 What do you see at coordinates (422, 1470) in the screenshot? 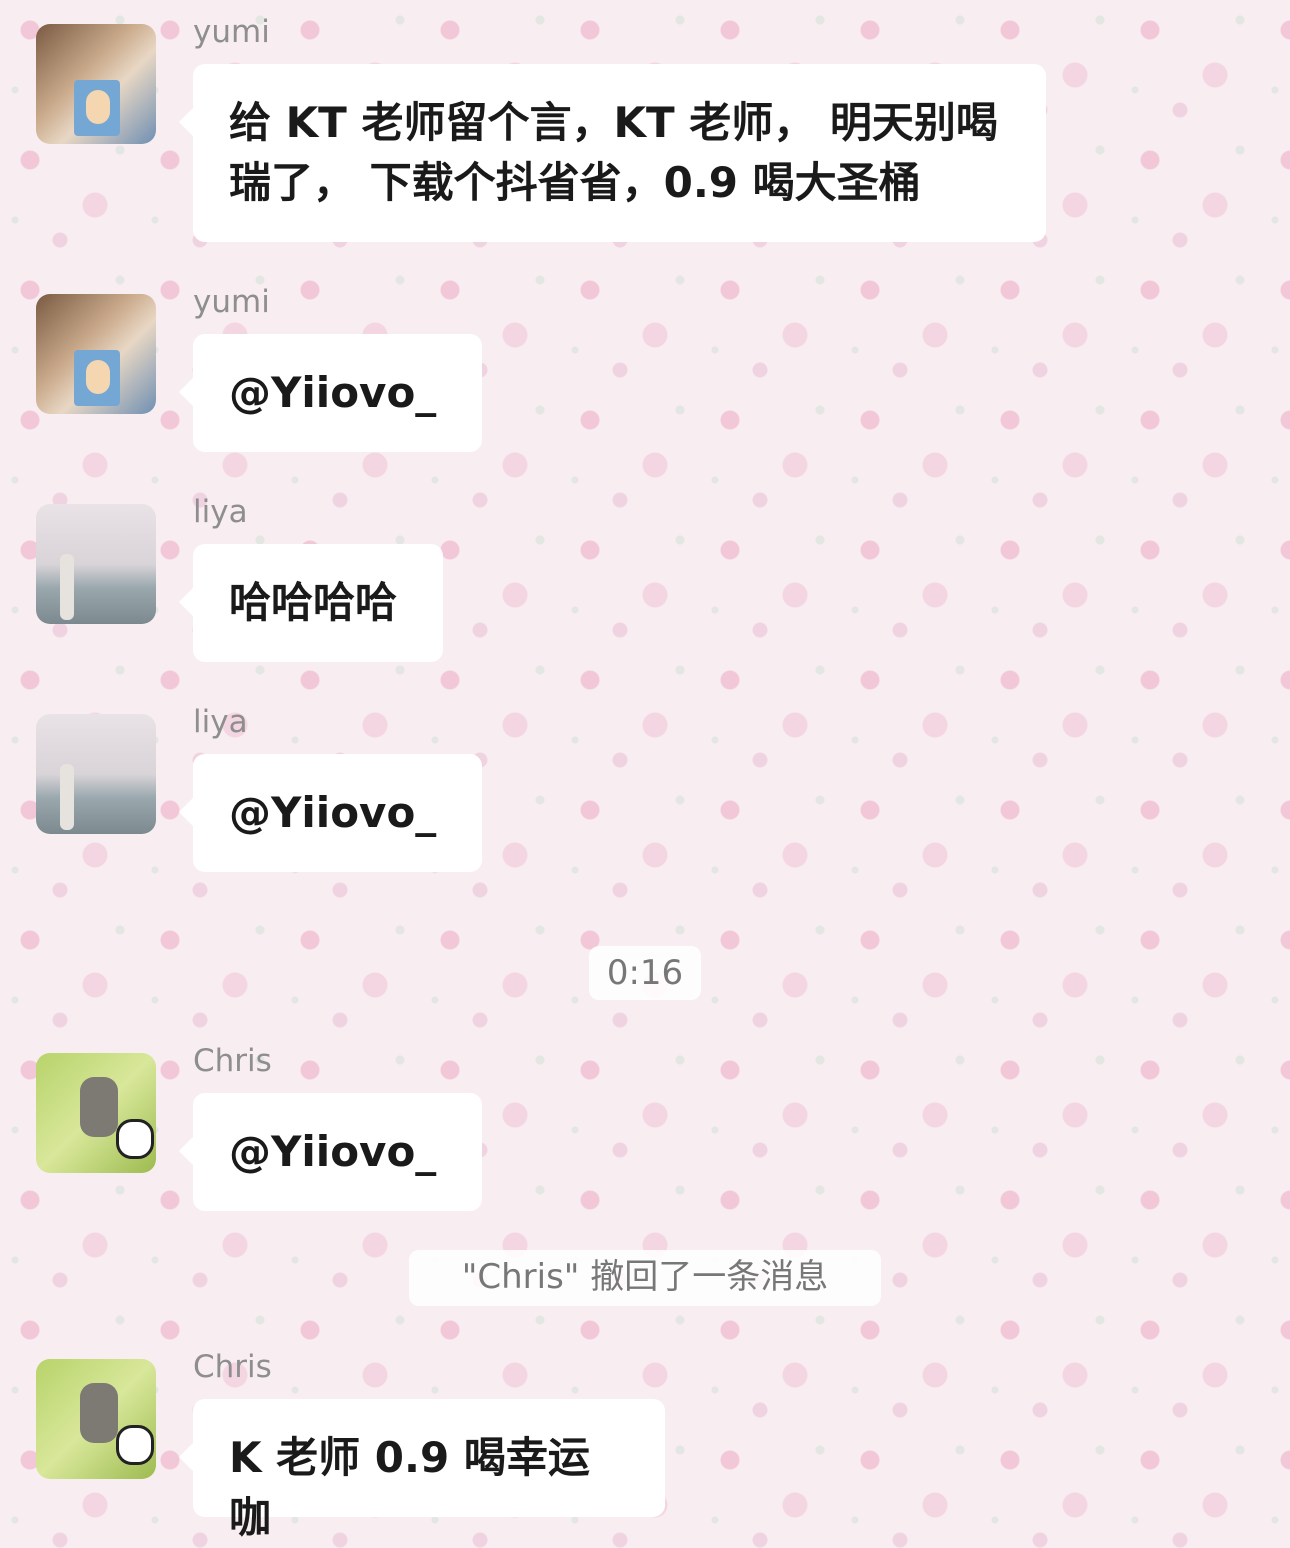
I see `message-bubble: K 老师 0.9 喝幸运咖` at bounding box center [422, 1470].